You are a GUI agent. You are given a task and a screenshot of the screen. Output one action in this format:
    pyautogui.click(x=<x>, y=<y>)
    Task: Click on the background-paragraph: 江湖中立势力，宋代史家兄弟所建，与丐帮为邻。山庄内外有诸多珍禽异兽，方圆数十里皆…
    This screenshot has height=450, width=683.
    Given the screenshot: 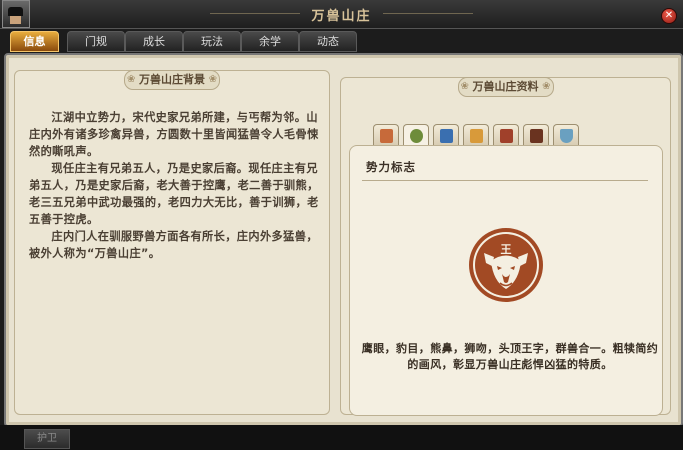 What is the action you would take?
    pyautogui.click(x=174, y=134)
    